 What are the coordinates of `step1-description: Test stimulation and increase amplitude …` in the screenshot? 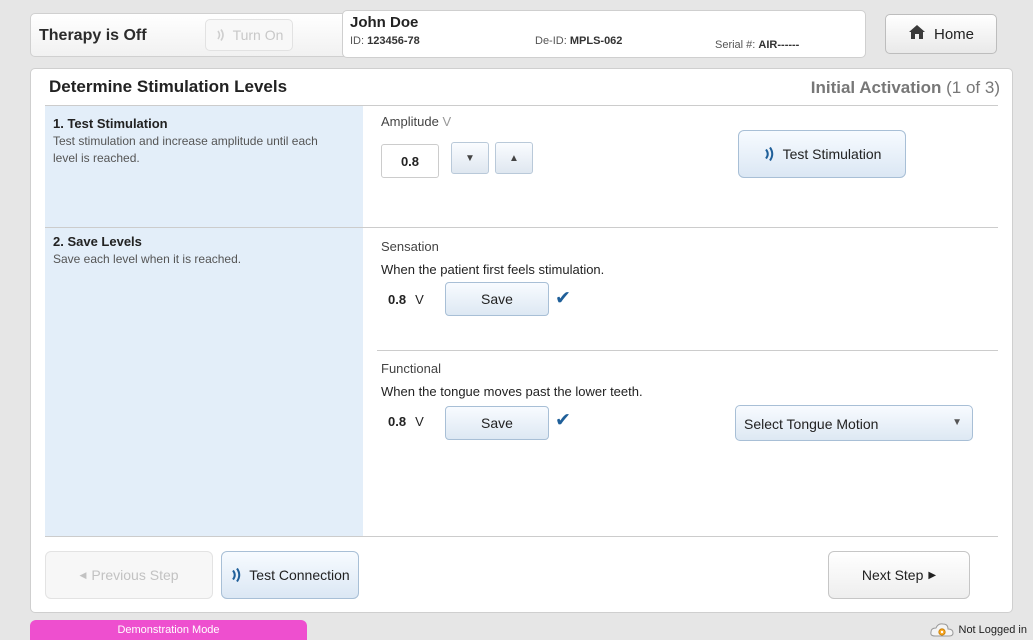 It's located at (185, 149).